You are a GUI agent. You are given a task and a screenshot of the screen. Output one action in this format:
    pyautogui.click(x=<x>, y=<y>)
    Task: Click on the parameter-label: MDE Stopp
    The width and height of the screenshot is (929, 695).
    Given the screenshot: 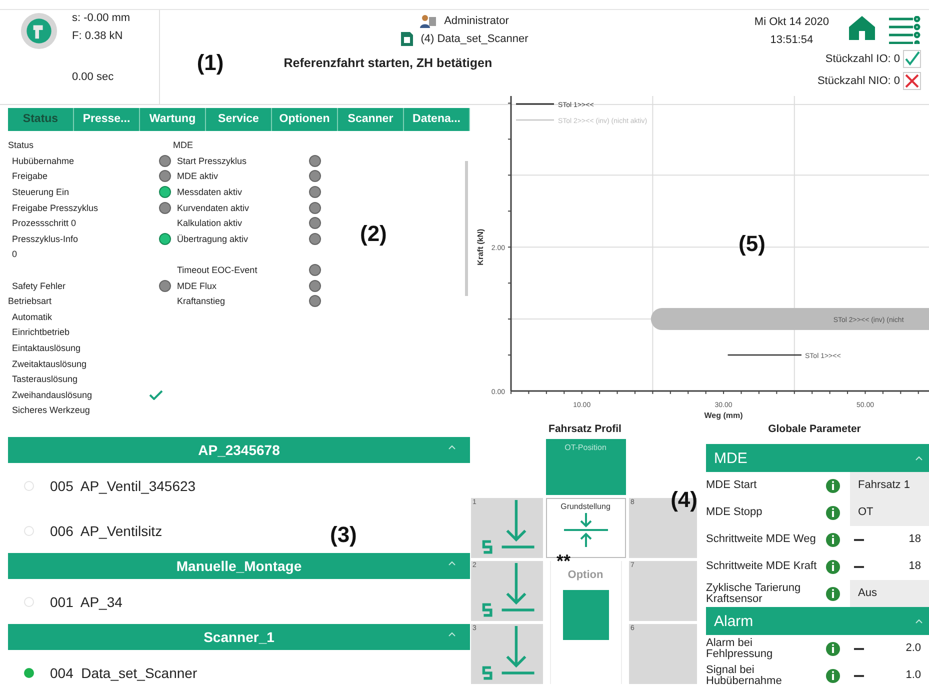 What is the action you would take?
    pyautogui.click(x=735, y=512)
    